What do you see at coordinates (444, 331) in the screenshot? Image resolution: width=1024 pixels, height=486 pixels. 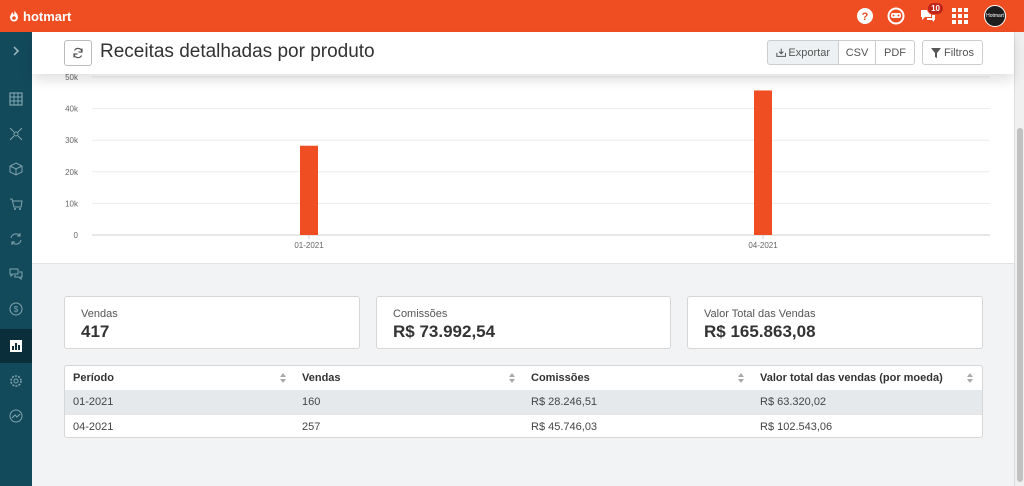 I see `commissions-value: R$ 73.992,54` at bounding box center [444, 331].